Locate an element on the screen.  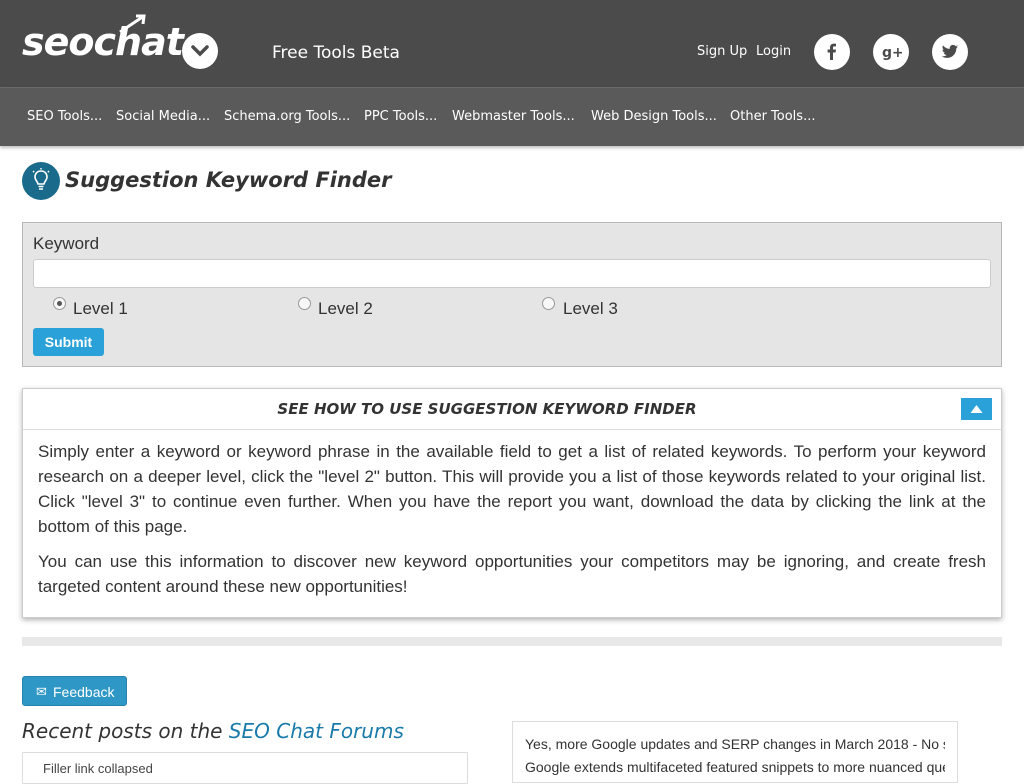
level-1-label: Level 1 is located at coordinates (100, 309).